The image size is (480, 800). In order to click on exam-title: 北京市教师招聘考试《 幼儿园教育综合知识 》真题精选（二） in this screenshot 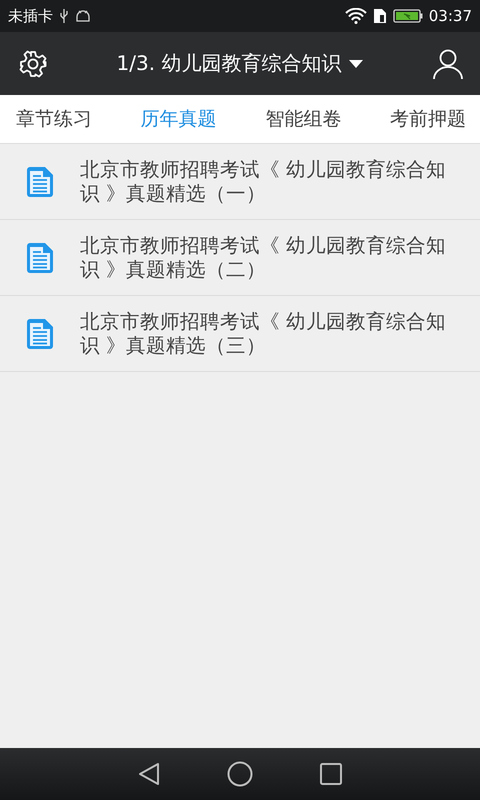, I will do `click(264, 258)`.